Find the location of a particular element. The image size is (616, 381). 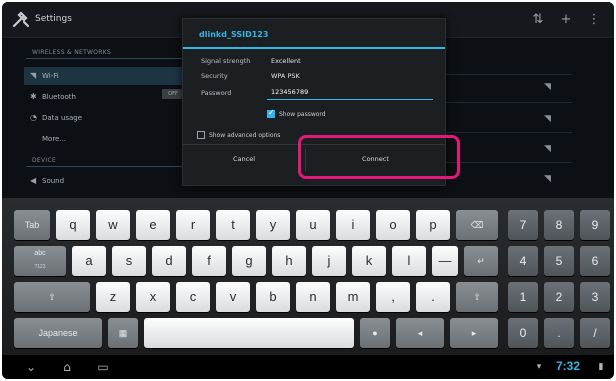

settings-app-icon is located at coordinates (21, 20).